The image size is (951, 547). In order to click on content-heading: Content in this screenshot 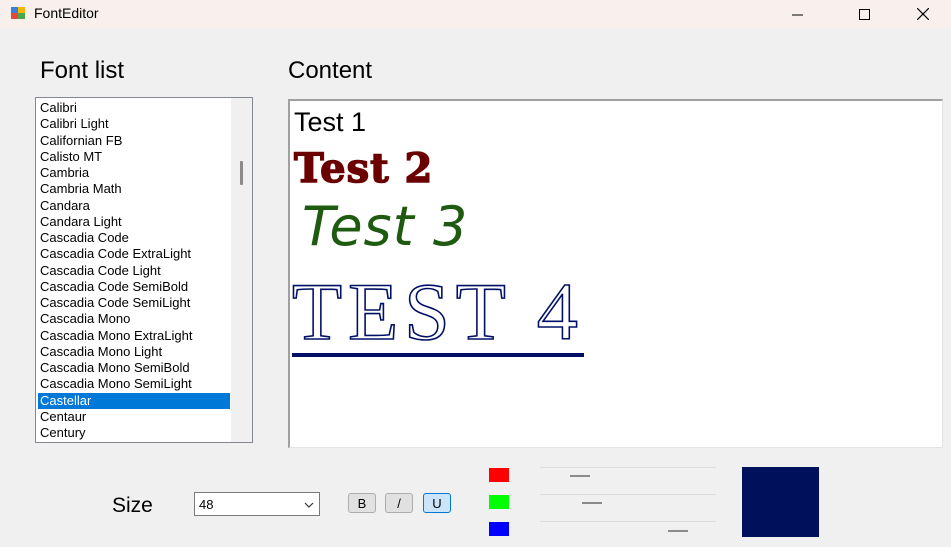, I will do `click(330, 70)`.